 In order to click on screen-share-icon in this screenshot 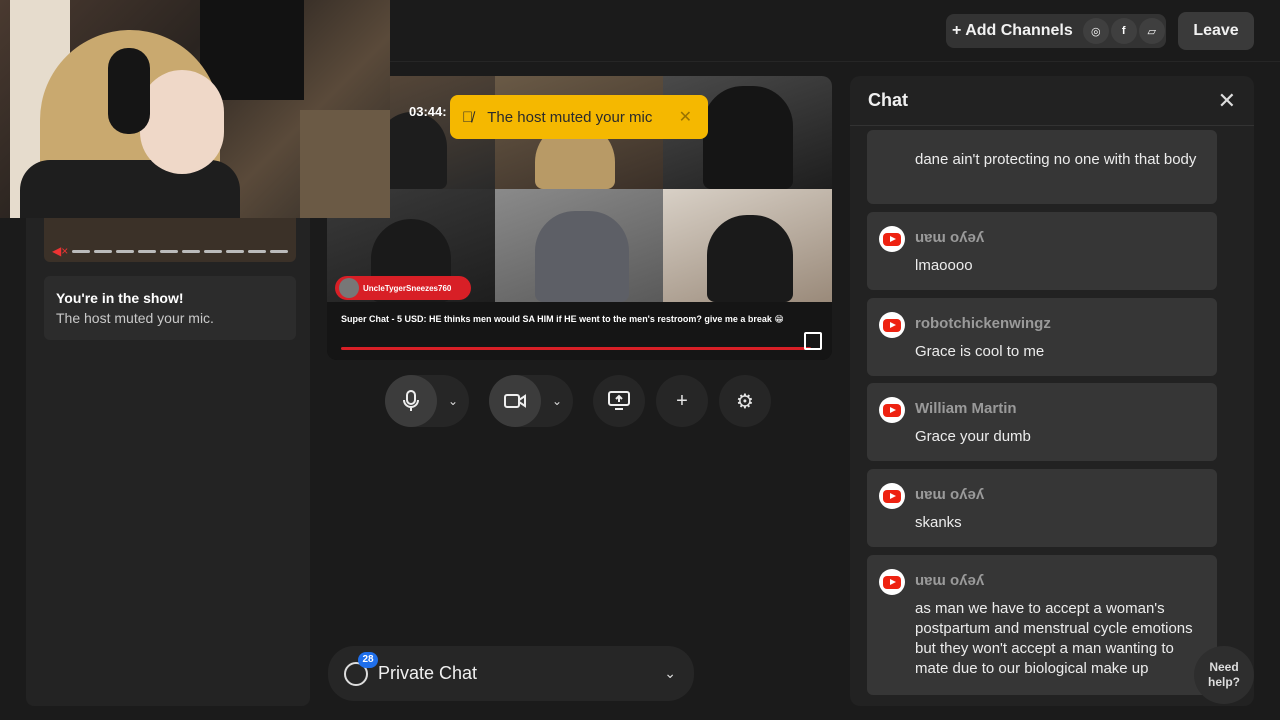, I will do `click(619, 400)`.